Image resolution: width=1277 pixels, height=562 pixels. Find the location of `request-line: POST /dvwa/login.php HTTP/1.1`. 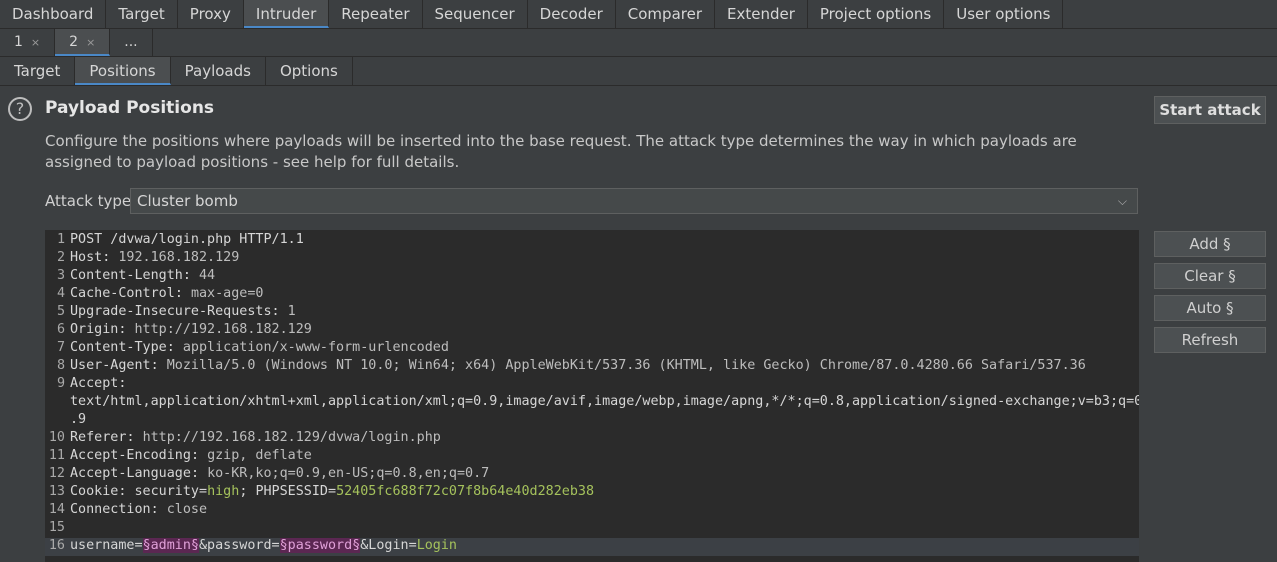

request-line: POST /dvwa/login.php HTTP/1.1 is located at coordinates (187, 239).